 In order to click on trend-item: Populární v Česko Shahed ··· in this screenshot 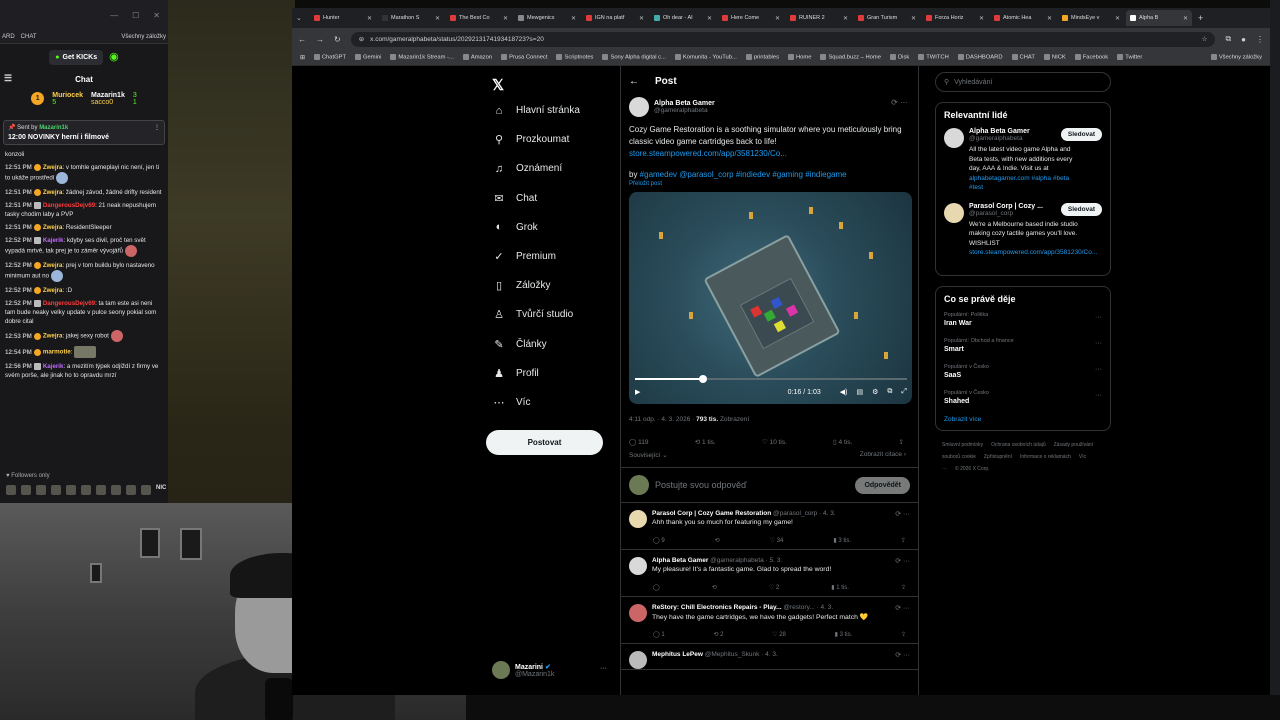, I will do `click(1023, 397)`.